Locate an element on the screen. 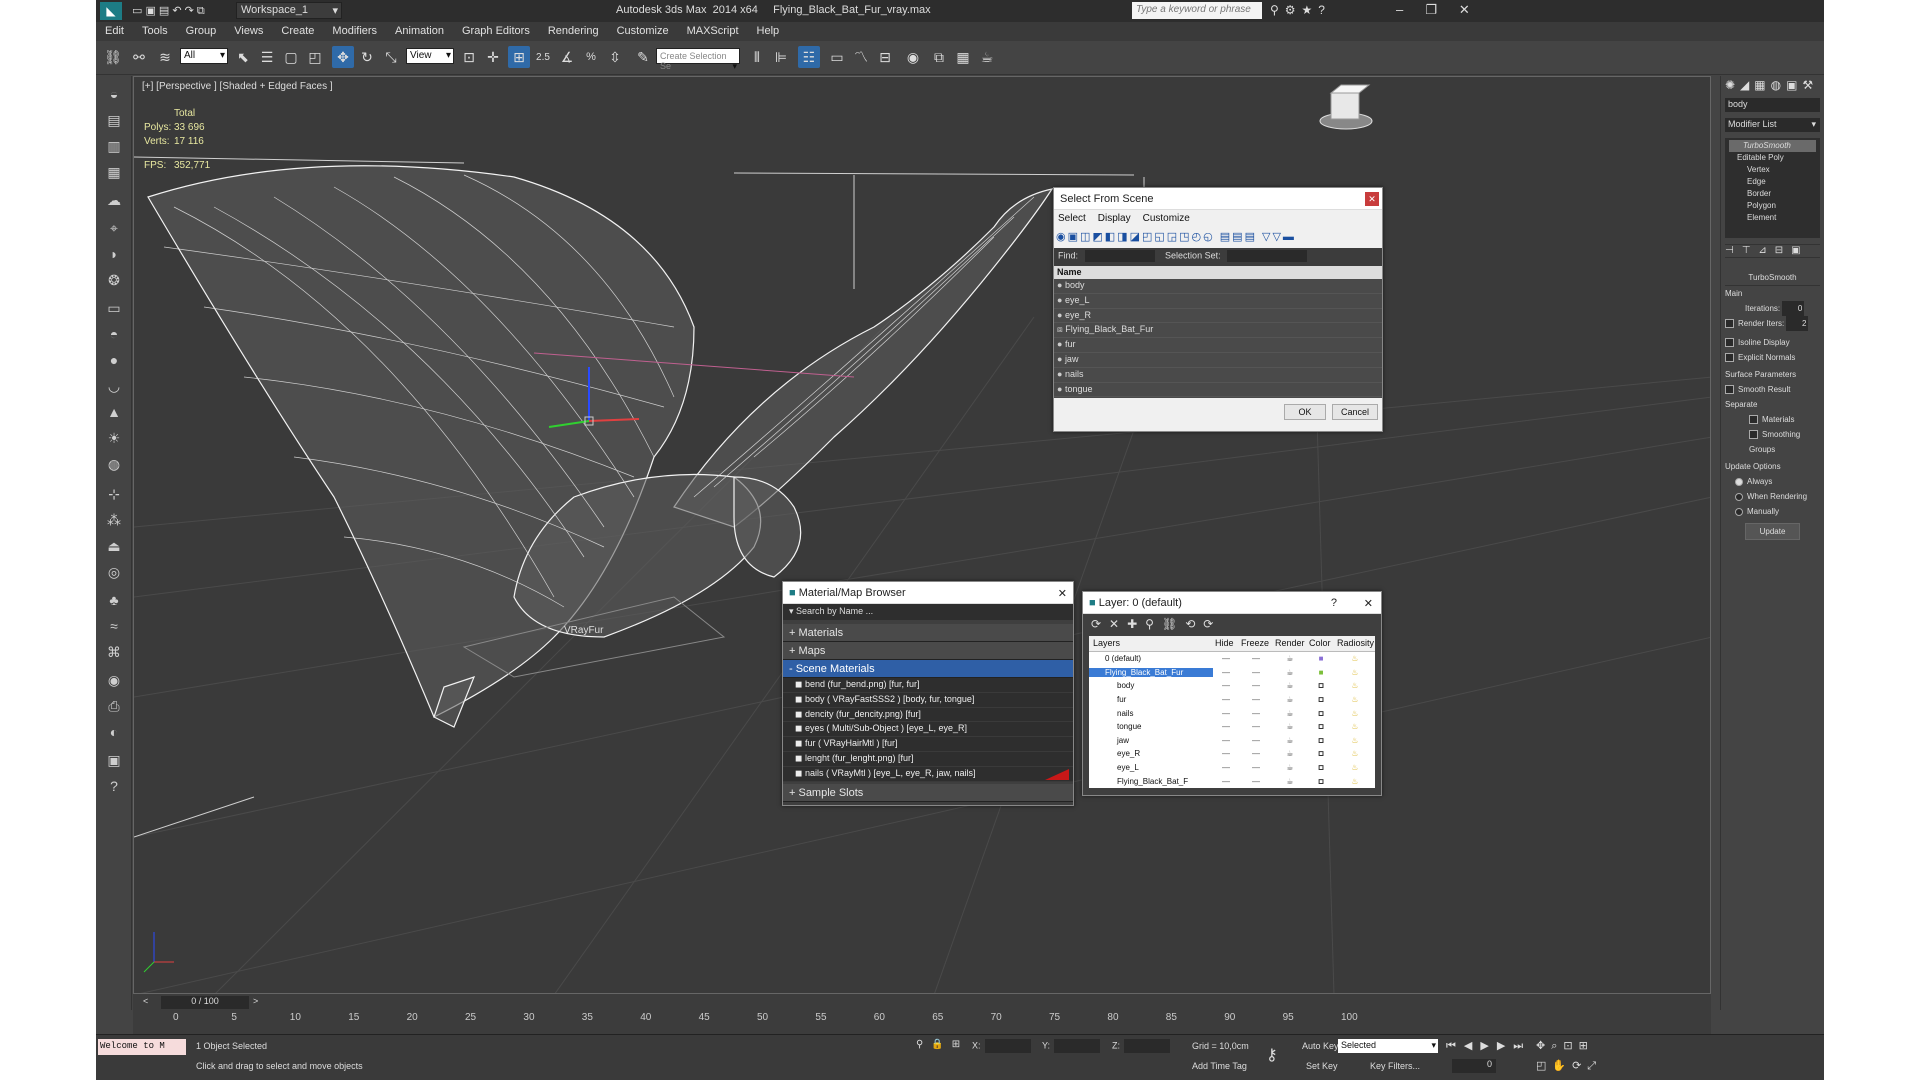  stack-tools: ⊣⊤⊿⊟▣ is located at coordinates (1772, 251).